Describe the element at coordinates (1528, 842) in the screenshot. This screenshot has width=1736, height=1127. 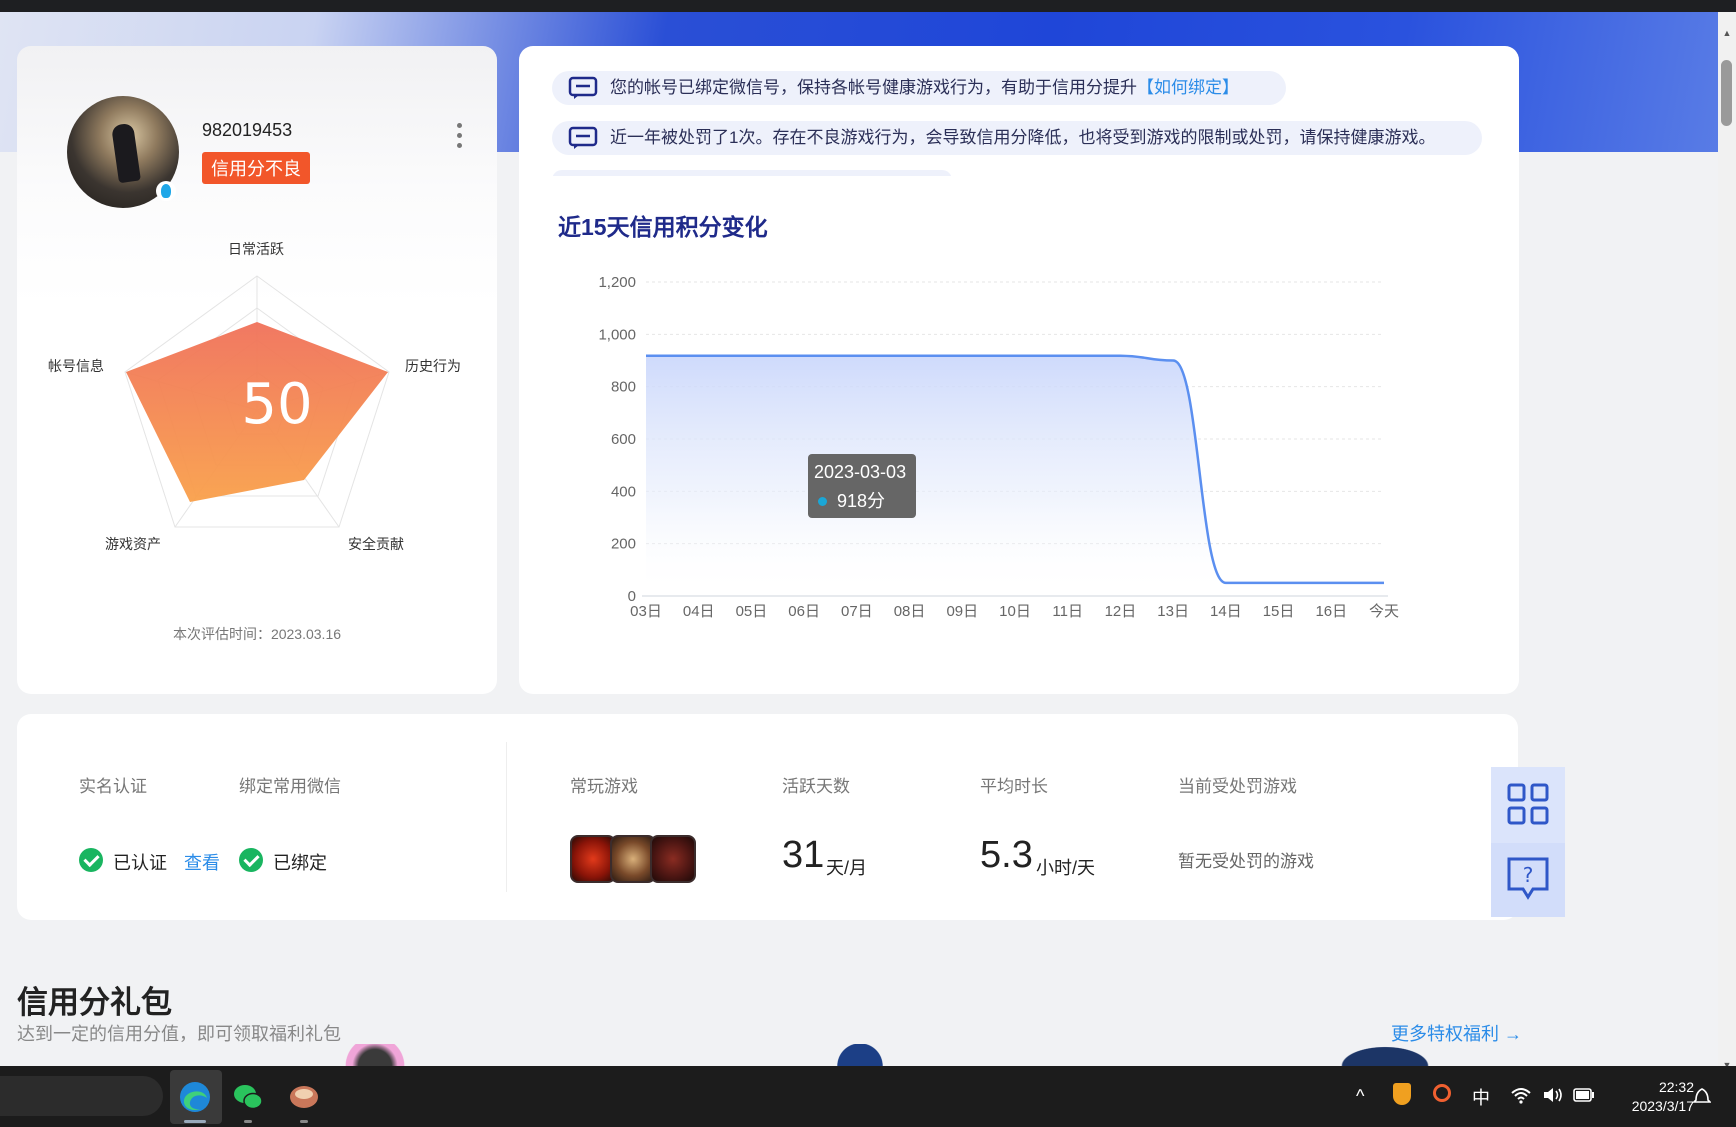
I see `side-float-panel: ?` at that location.